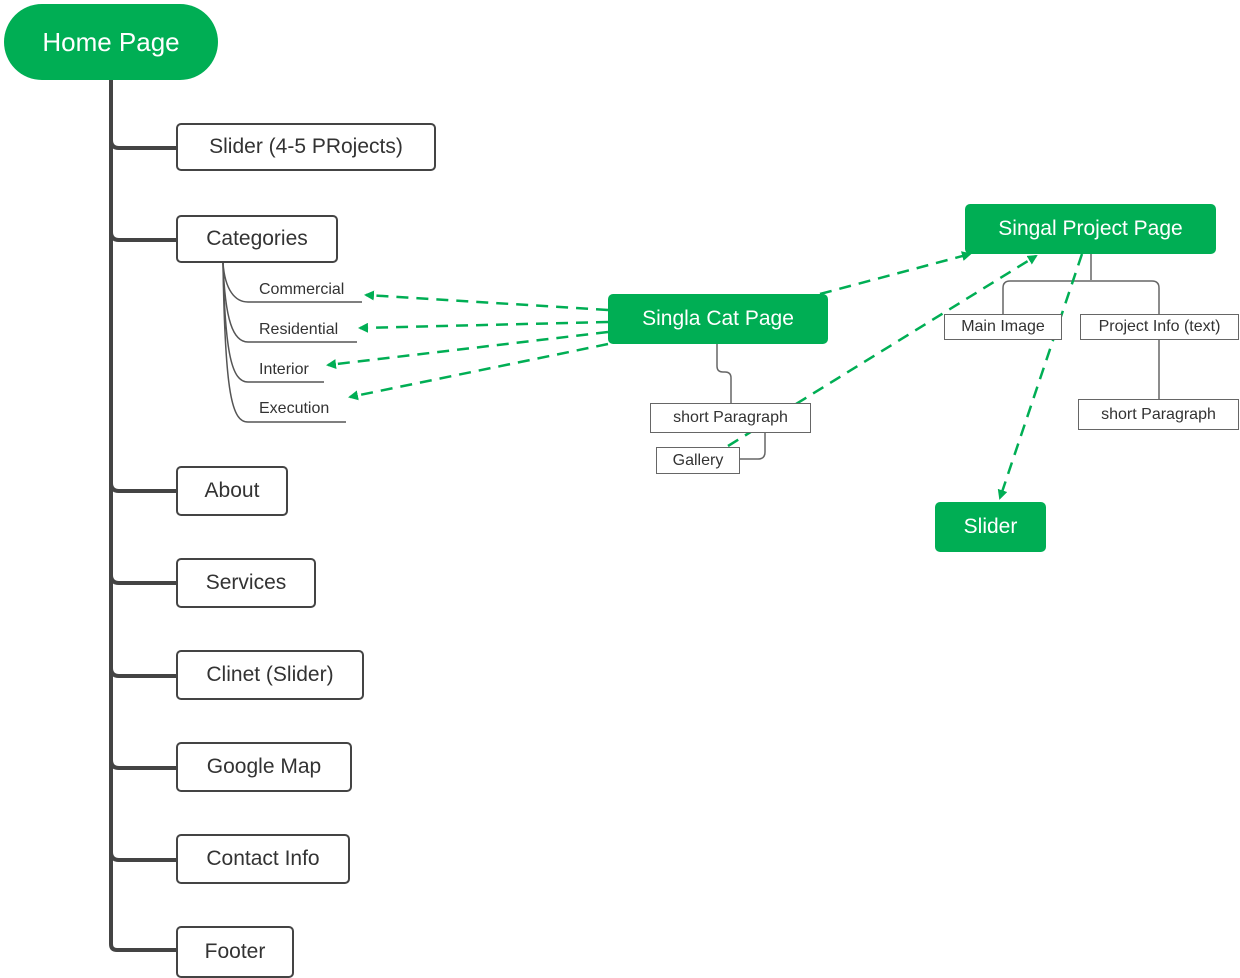 The image size is (1240, 978). I want to click on cat-short-paragraph-node: short Paragraph, so click(730, 418).